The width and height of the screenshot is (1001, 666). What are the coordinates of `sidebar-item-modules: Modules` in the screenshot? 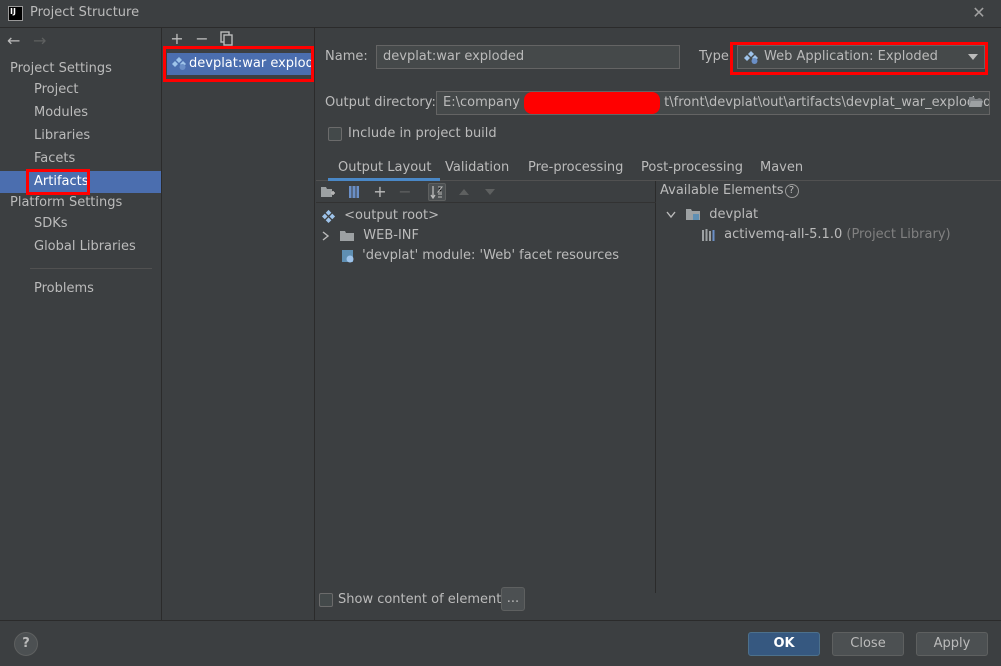 It's located at (80, 113).